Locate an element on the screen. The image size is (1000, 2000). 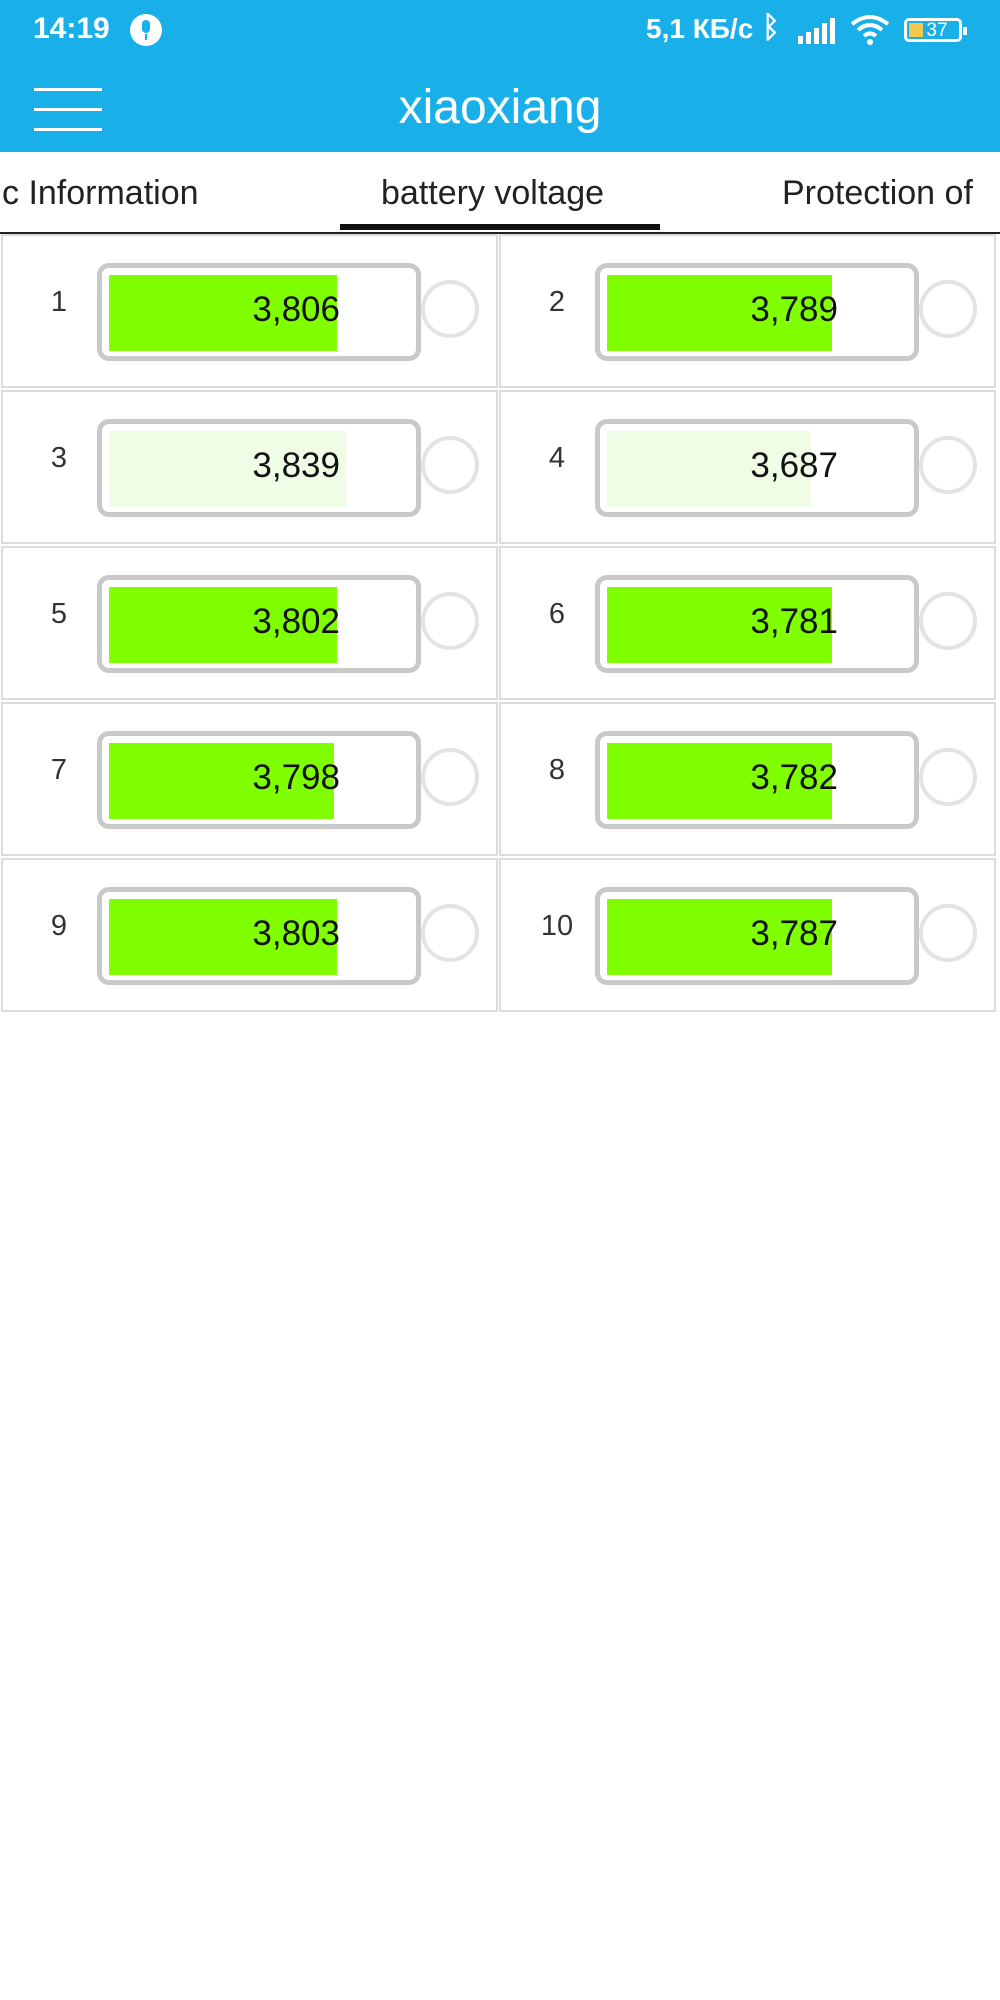
cell-battery-bar: 3,803 is located at coordinates (259, 936).